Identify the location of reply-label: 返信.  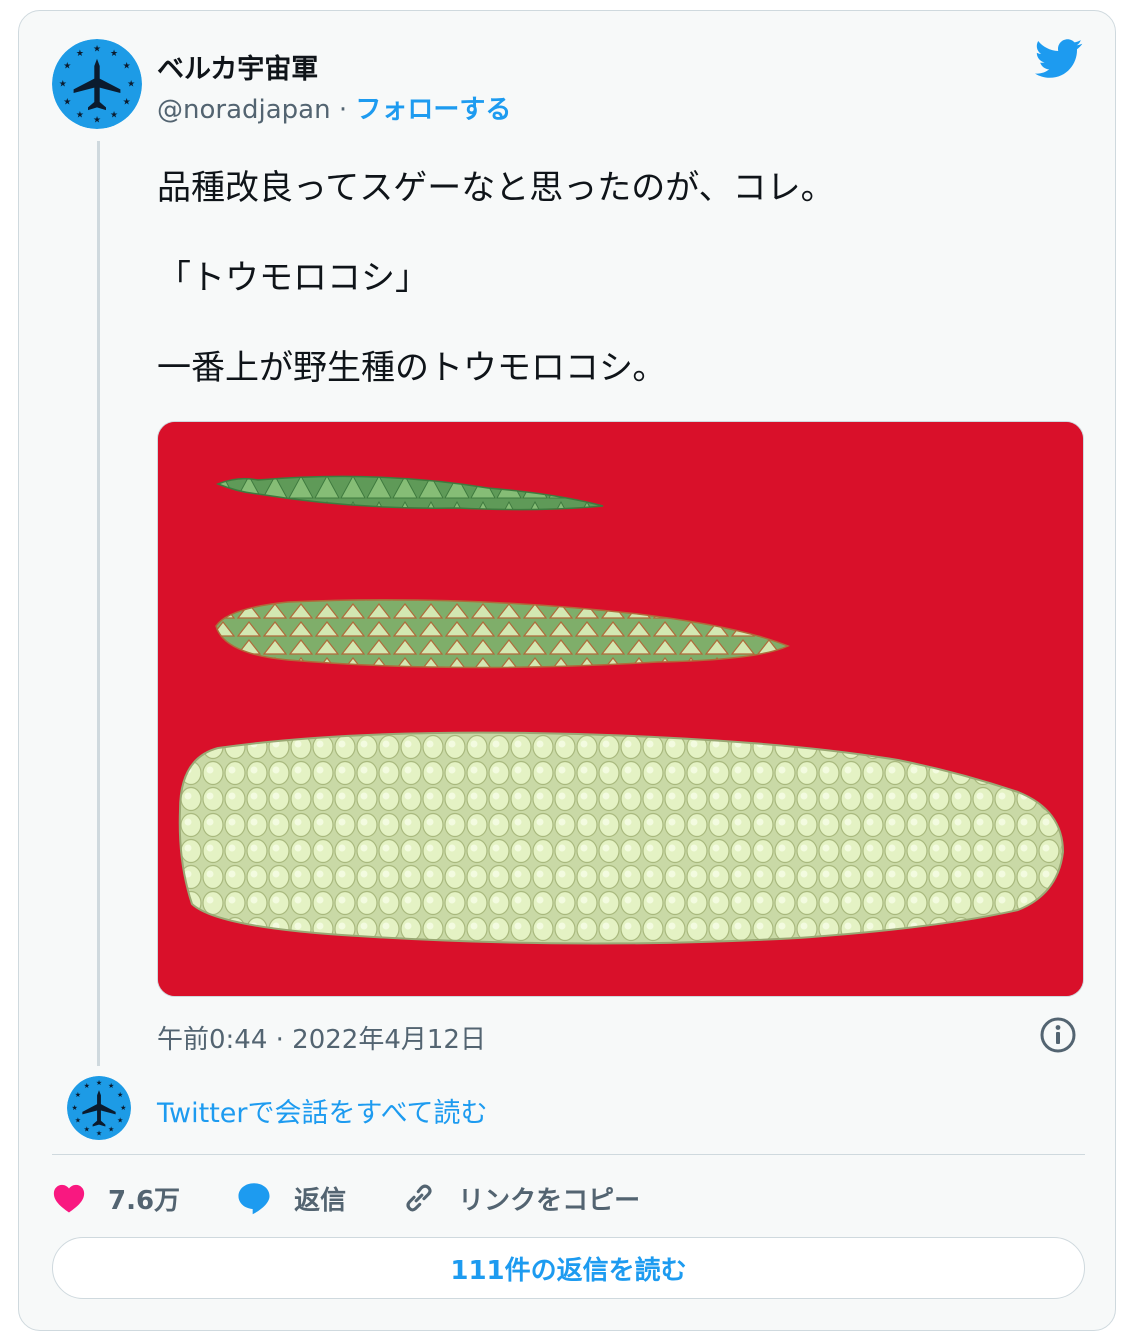
(320, 1200).